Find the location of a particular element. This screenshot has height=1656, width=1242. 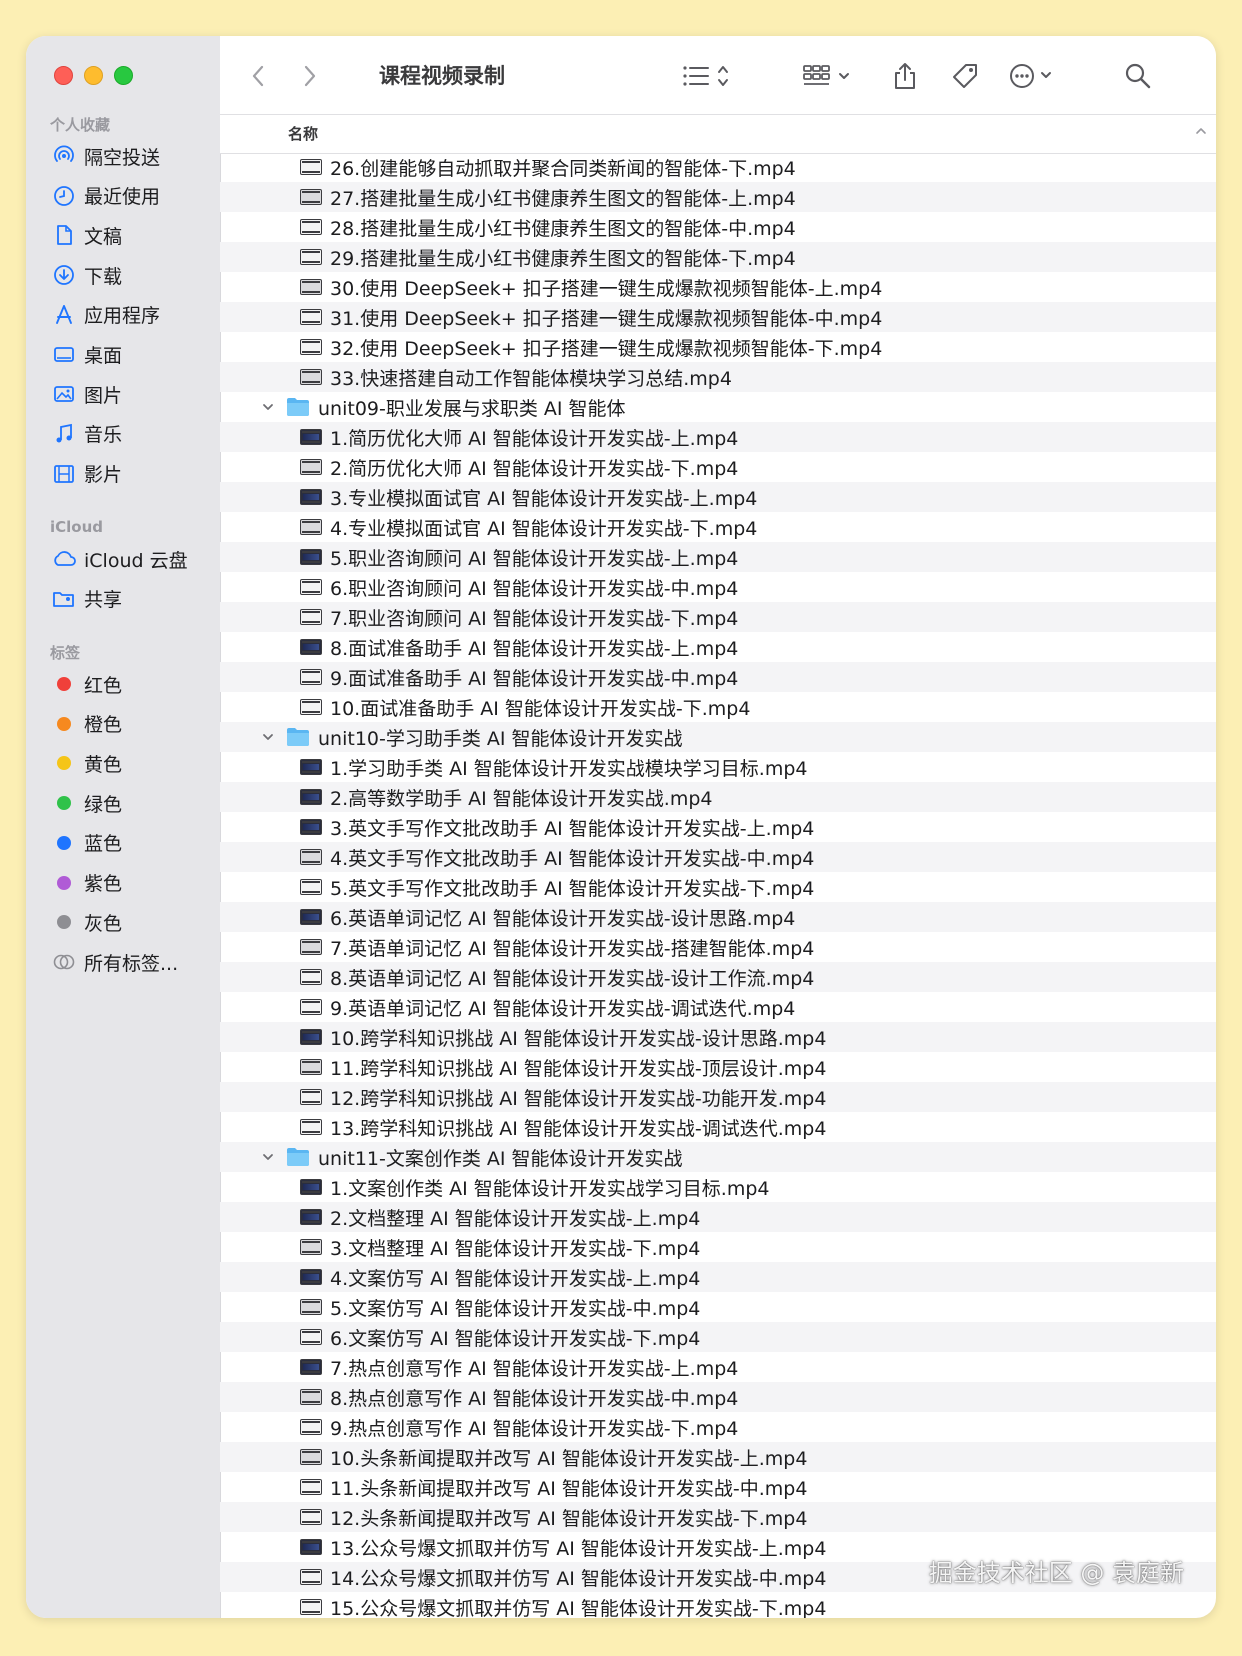

sidebar-item-label: 橙色 is located at coordinates (103, 725).